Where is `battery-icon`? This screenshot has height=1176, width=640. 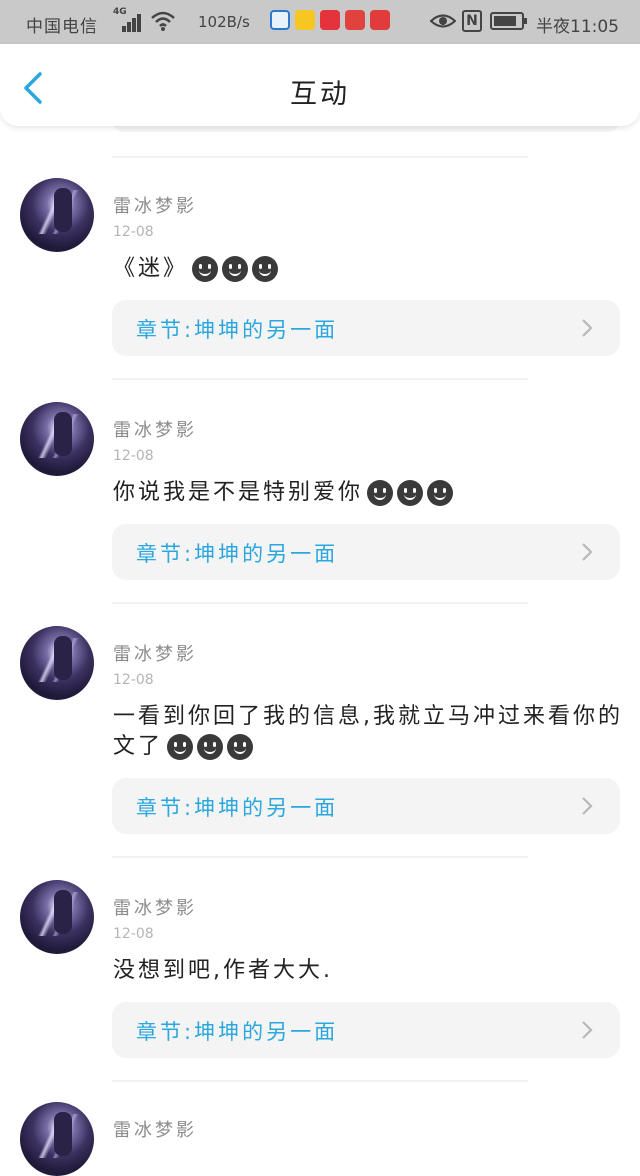
battery-icon is located at coordinates (508, 21).